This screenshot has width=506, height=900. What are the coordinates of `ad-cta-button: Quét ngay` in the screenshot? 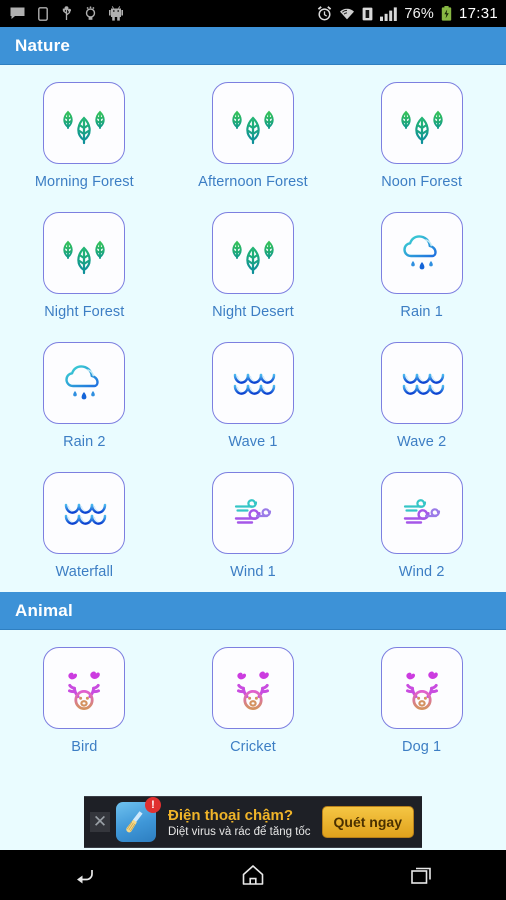 It's located at (367, 822).